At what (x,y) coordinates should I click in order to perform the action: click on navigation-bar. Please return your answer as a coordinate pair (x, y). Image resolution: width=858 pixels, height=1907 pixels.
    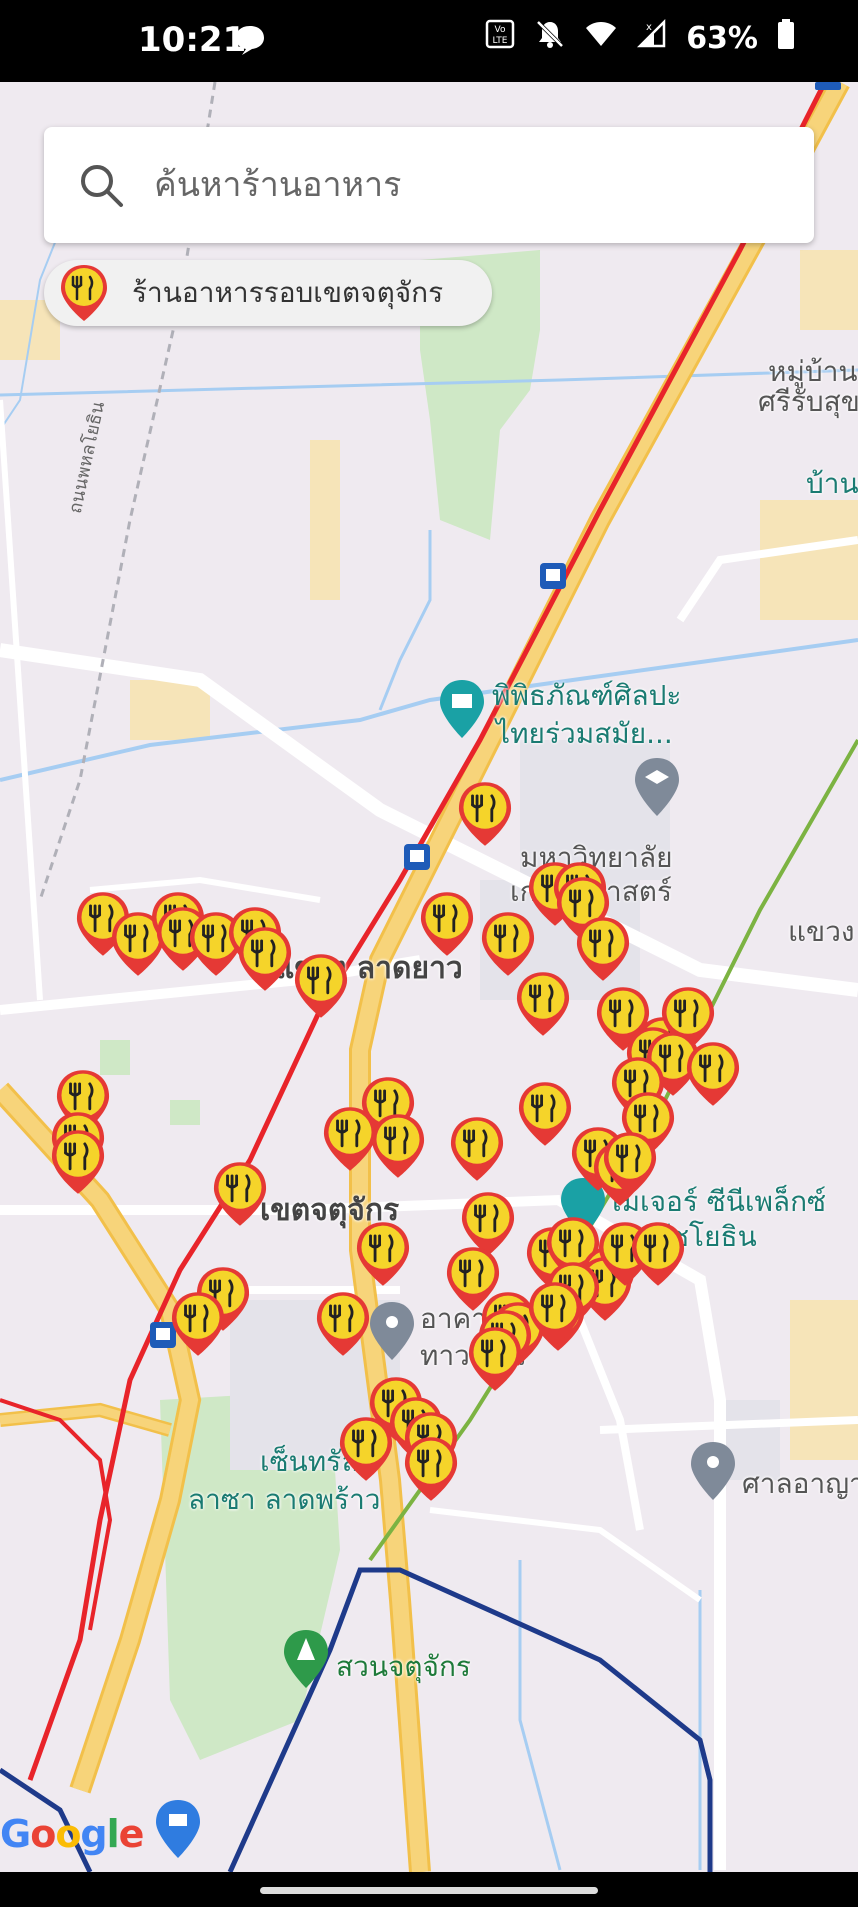
    Looking at the image, I should click on (429, 1889).